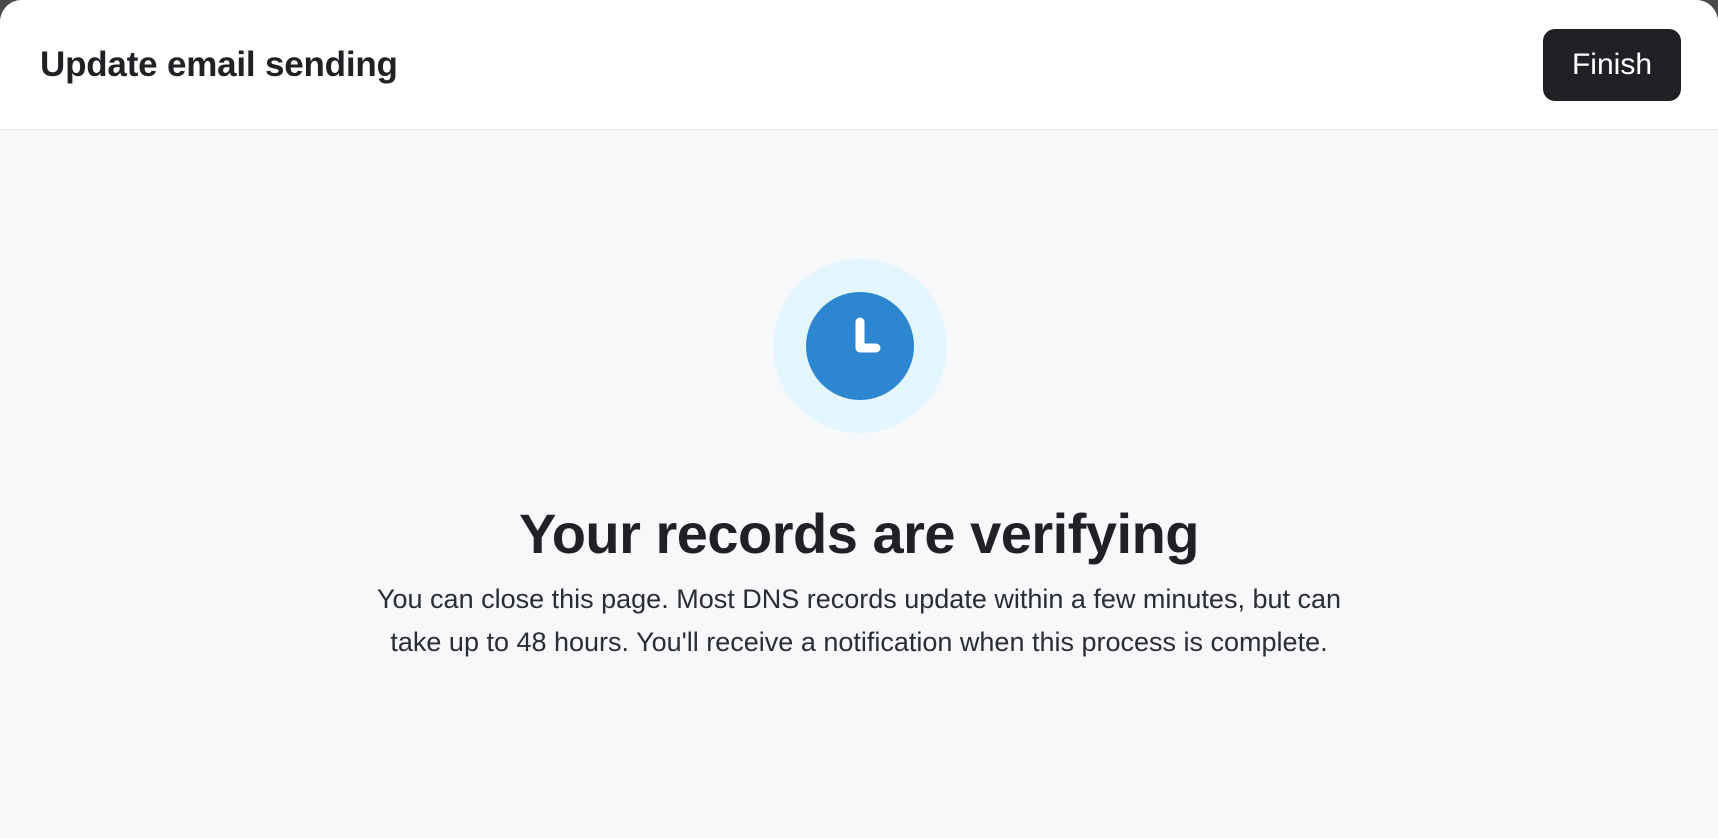 This screenshot has height=838, width=1718. What do you see at coordinates (860, 346) in the screenshot?
I see `clock-icon` at bounding box center [860, 346].